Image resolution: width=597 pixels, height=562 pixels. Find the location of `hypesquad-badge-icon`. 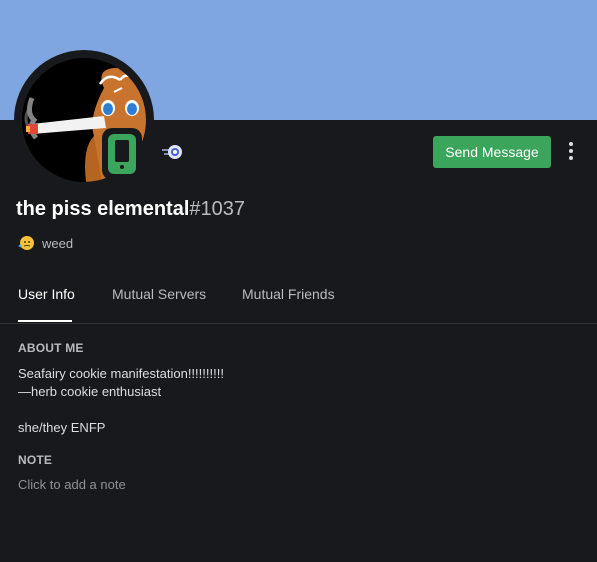

hypesquad-badge-icon is located at coordinates (172, 152).